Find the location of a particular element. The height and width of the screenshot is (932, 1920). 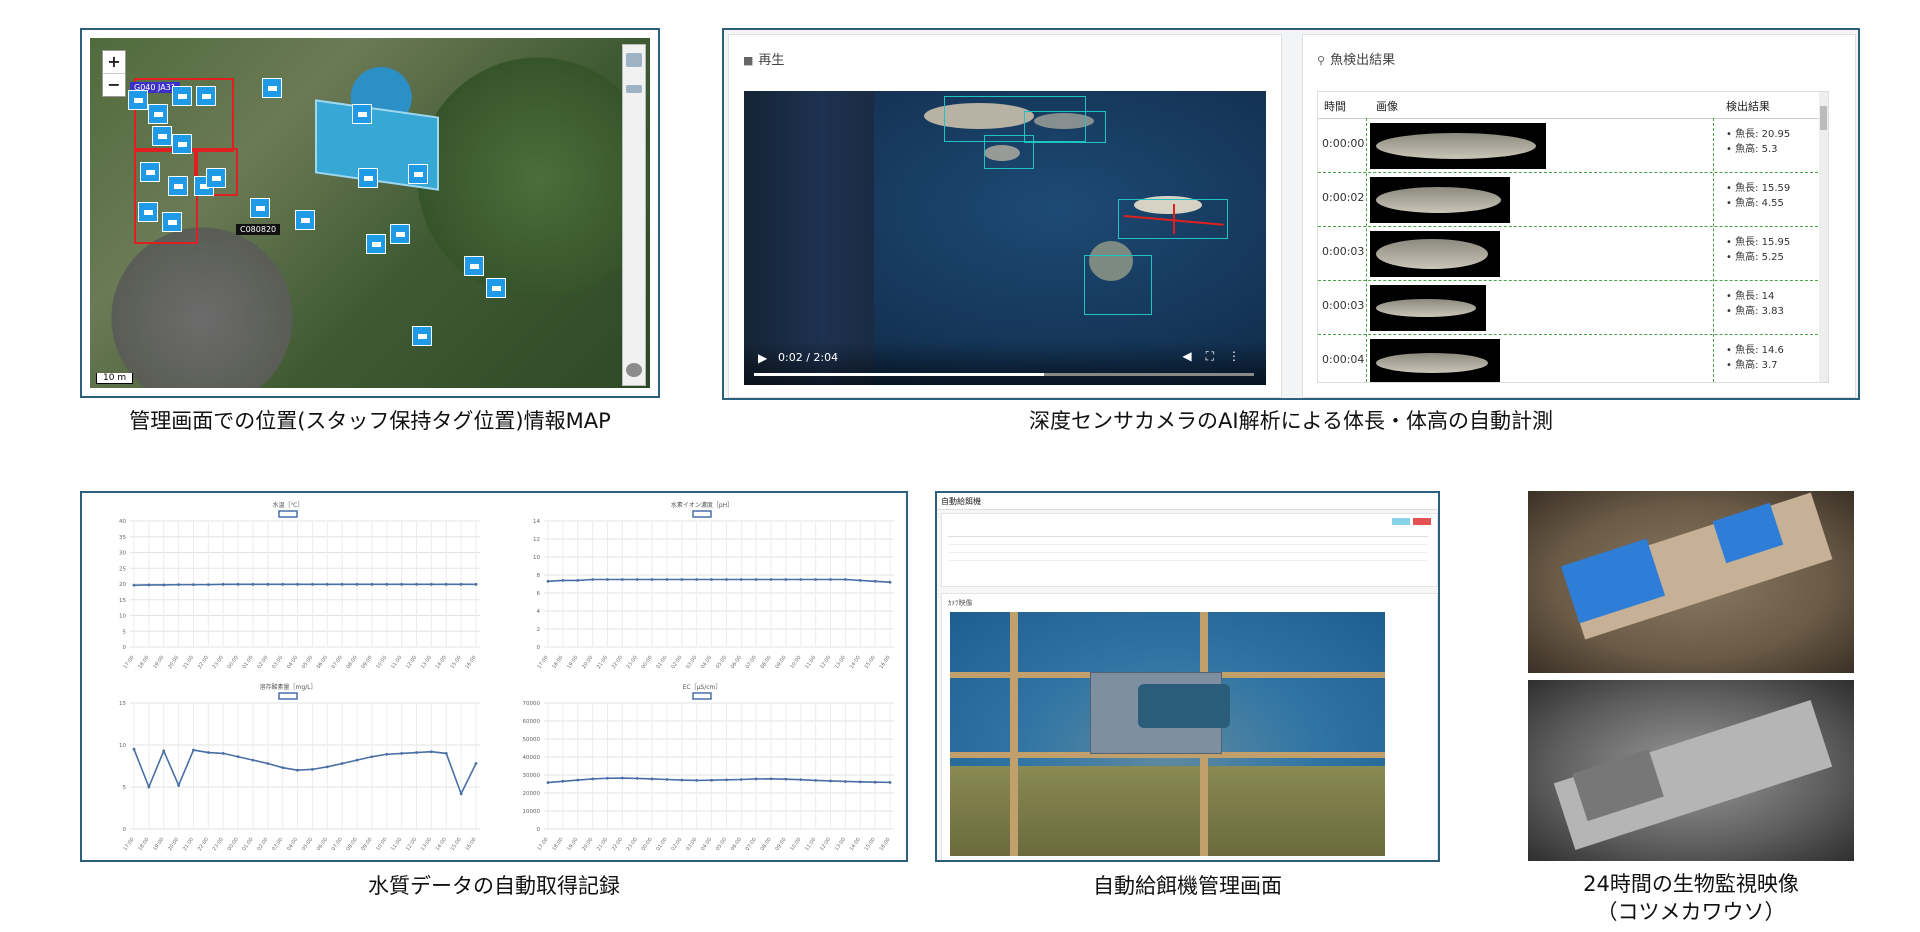

fish-video: ▶ 0:02 / 2:04 ◀⛶⋮ is located at coordinates (1005, 238).